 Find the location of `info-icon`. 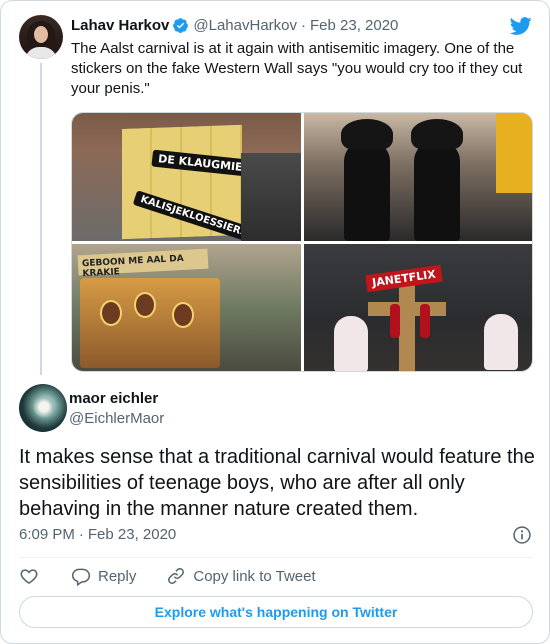

info-icon is located at coordinates (522, 535).